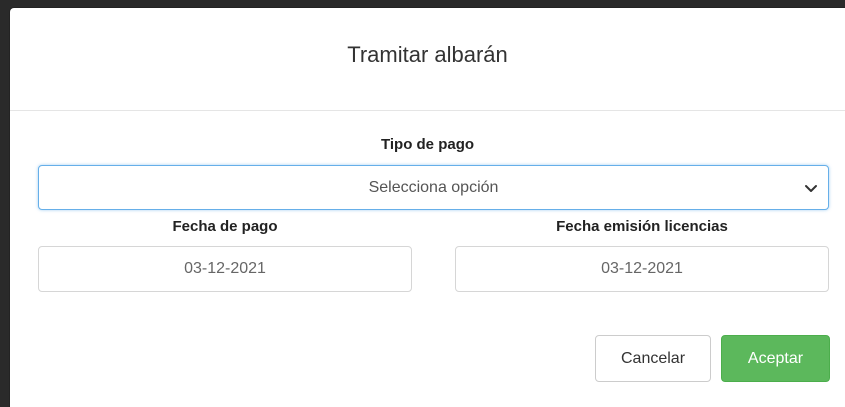 The width and height of the screenshot is (845, 407). What do you see at coordinates (811, 188) in the screenshot?
I see `chevron-down-icon` at bounding box center [811, 188].